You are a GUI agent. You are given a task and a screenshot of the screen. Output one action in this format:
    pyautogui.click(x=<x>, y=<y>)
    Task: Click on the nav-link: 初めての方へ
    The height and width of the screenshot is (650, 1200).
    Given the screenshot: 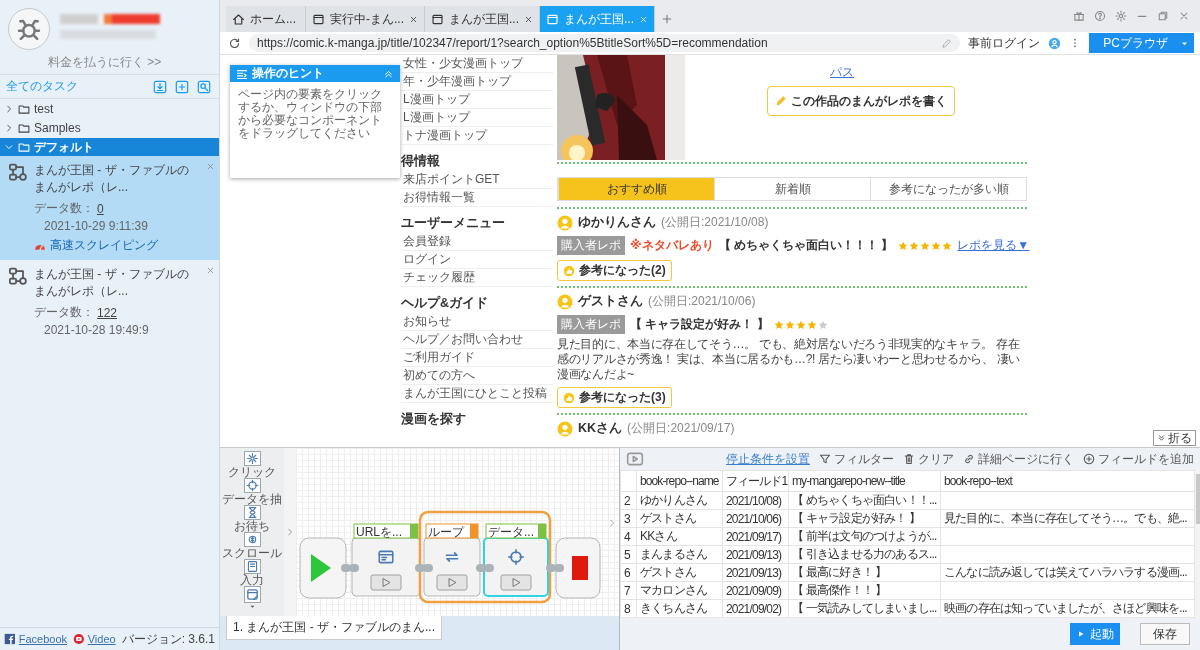 What is the action you would take?
    pyautogui.click(x=477, y=376)
    